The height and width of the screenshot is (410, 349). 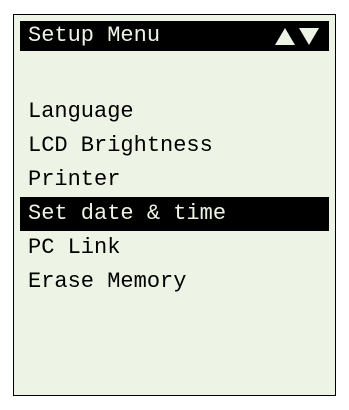 I want to click on menu-title: Setup Menu, so click(x=94, y=35).